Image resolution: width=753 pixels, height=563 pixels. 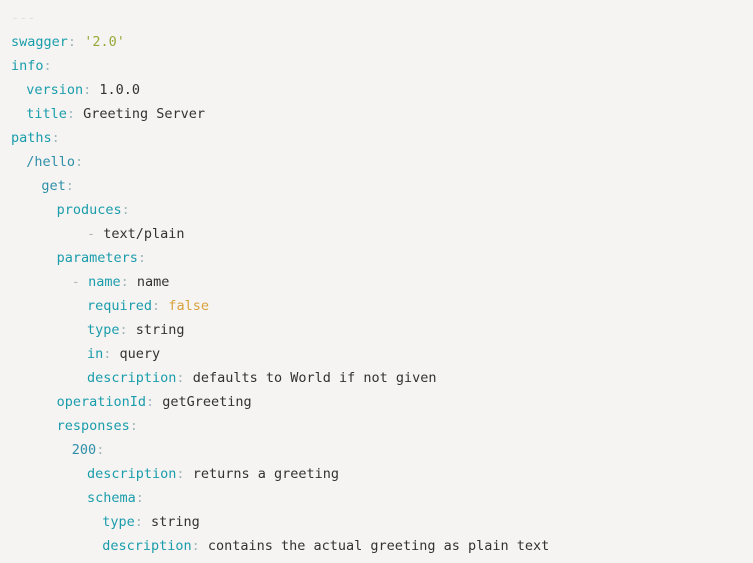 What do you see at coordinates (31, 138) in the screenshot?
I see `yaml-key: paths` at bounding box center [31, 138].